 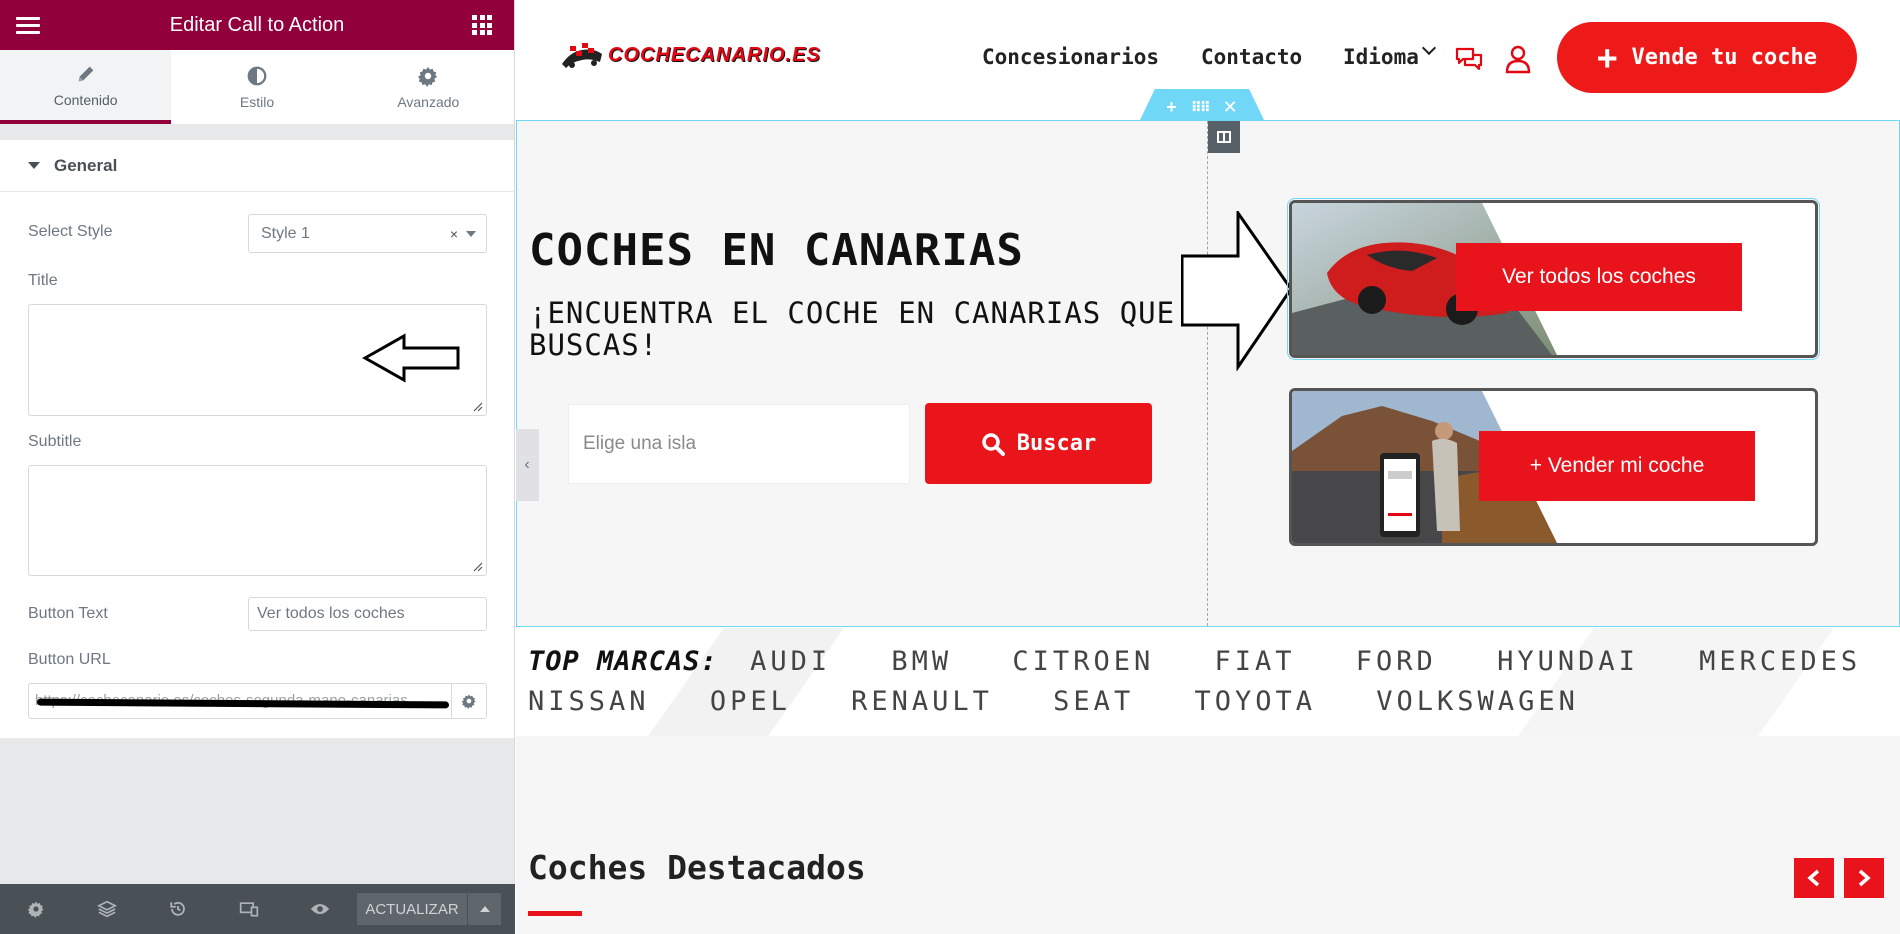 What do you see at coordinates (257, 166) in the screenshot?
I see `section-general: General` at bounding box center [257, 166].